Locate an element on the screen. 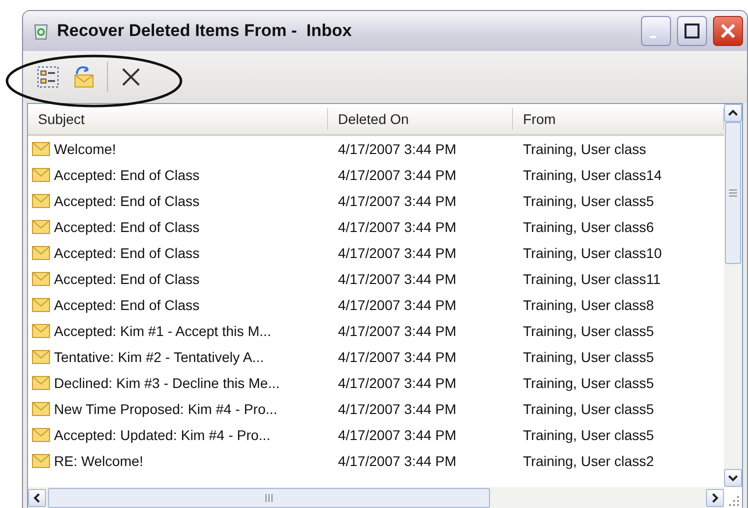 The height and width of the screenshot is (508, 748). select-all-button is located at coordinates (48, 77).